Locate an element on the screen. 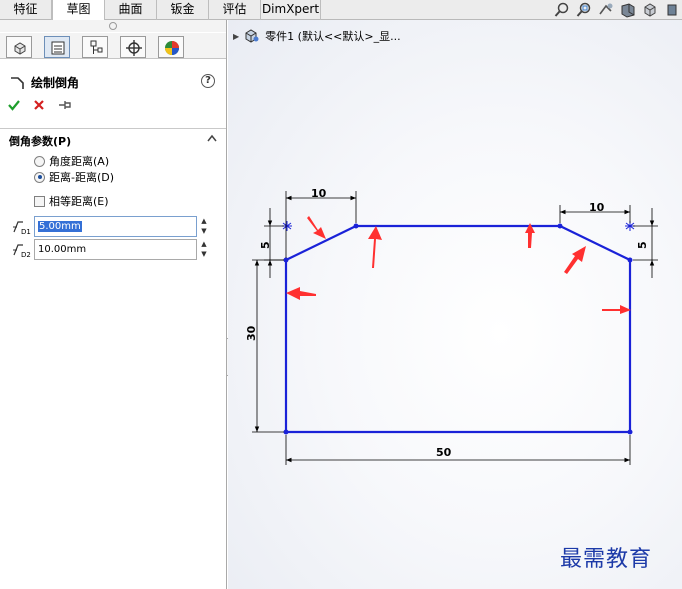 This screenshot has height=589, width=682. dim-right-chamfer-height: 5 is located at coordinates (642, 245).